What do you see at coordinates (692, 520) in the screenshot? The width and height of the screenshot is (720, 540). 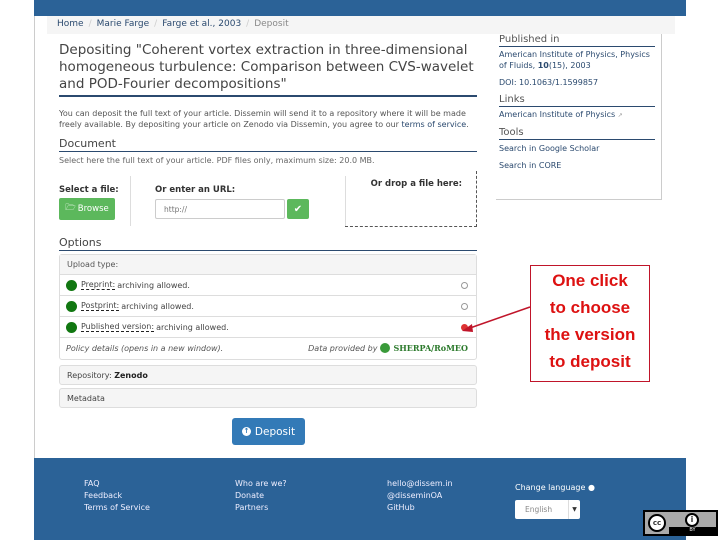 I see `attribution-icon: i` at bounding box center [692, 520].